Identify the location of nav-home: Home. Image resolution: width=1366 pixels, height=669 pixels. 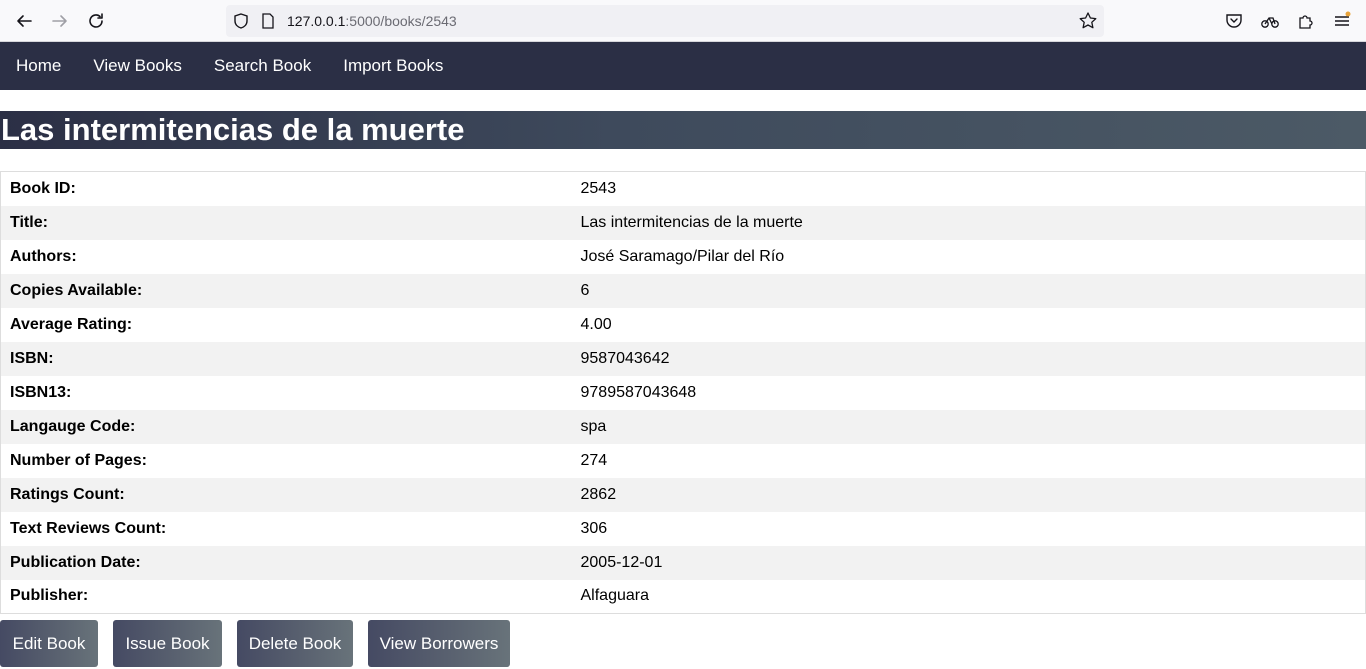
(38, 66).